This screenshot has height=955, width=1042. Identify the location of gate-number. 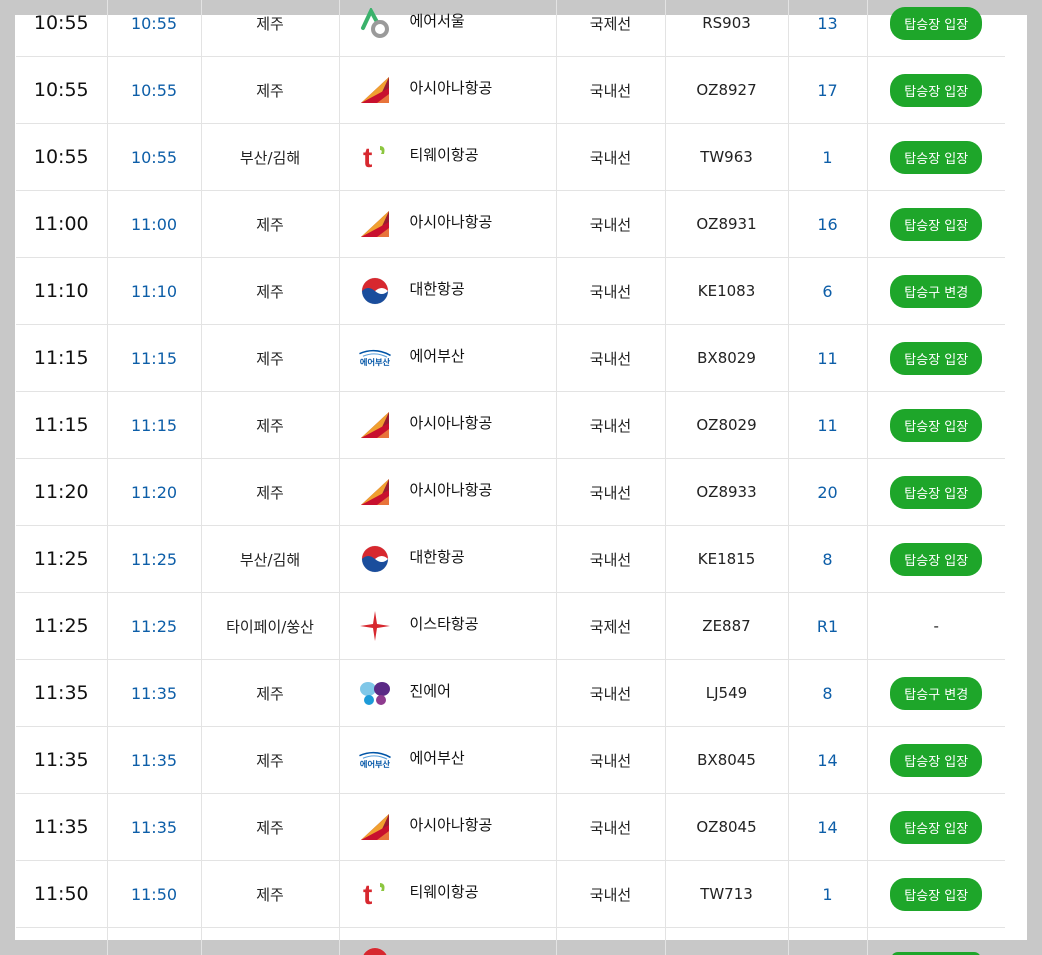
(828, 941).